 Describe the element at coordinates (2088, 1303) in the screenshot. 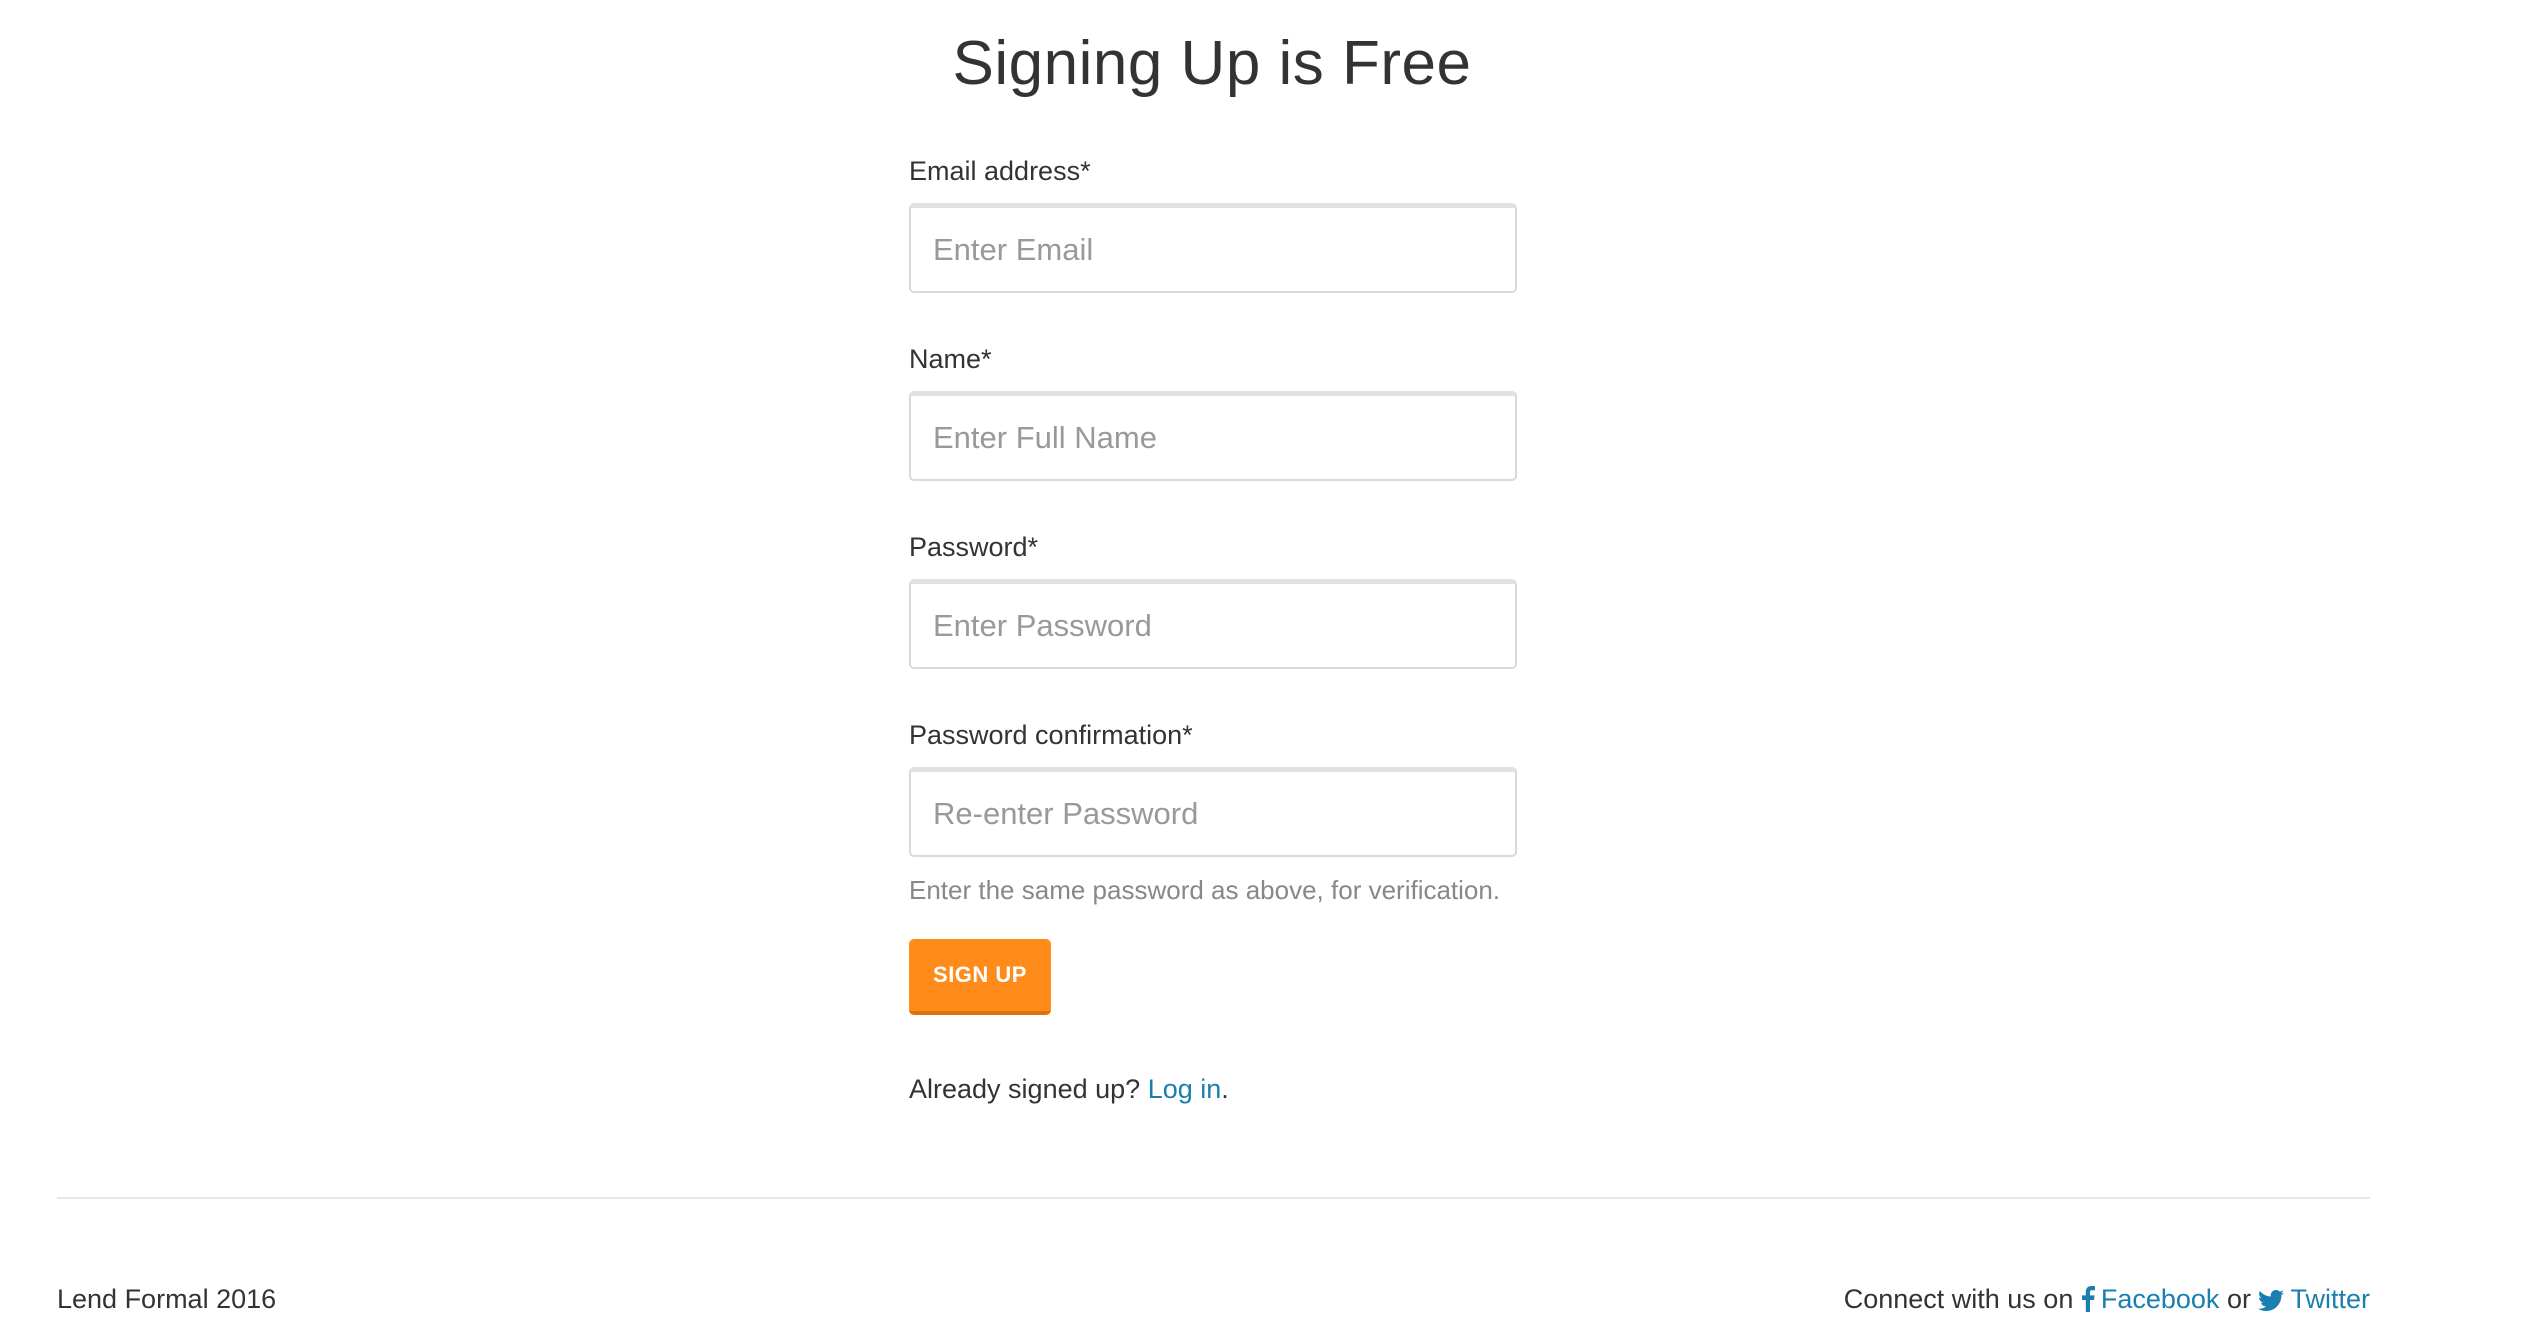

I see `facebook-icon` at that location.